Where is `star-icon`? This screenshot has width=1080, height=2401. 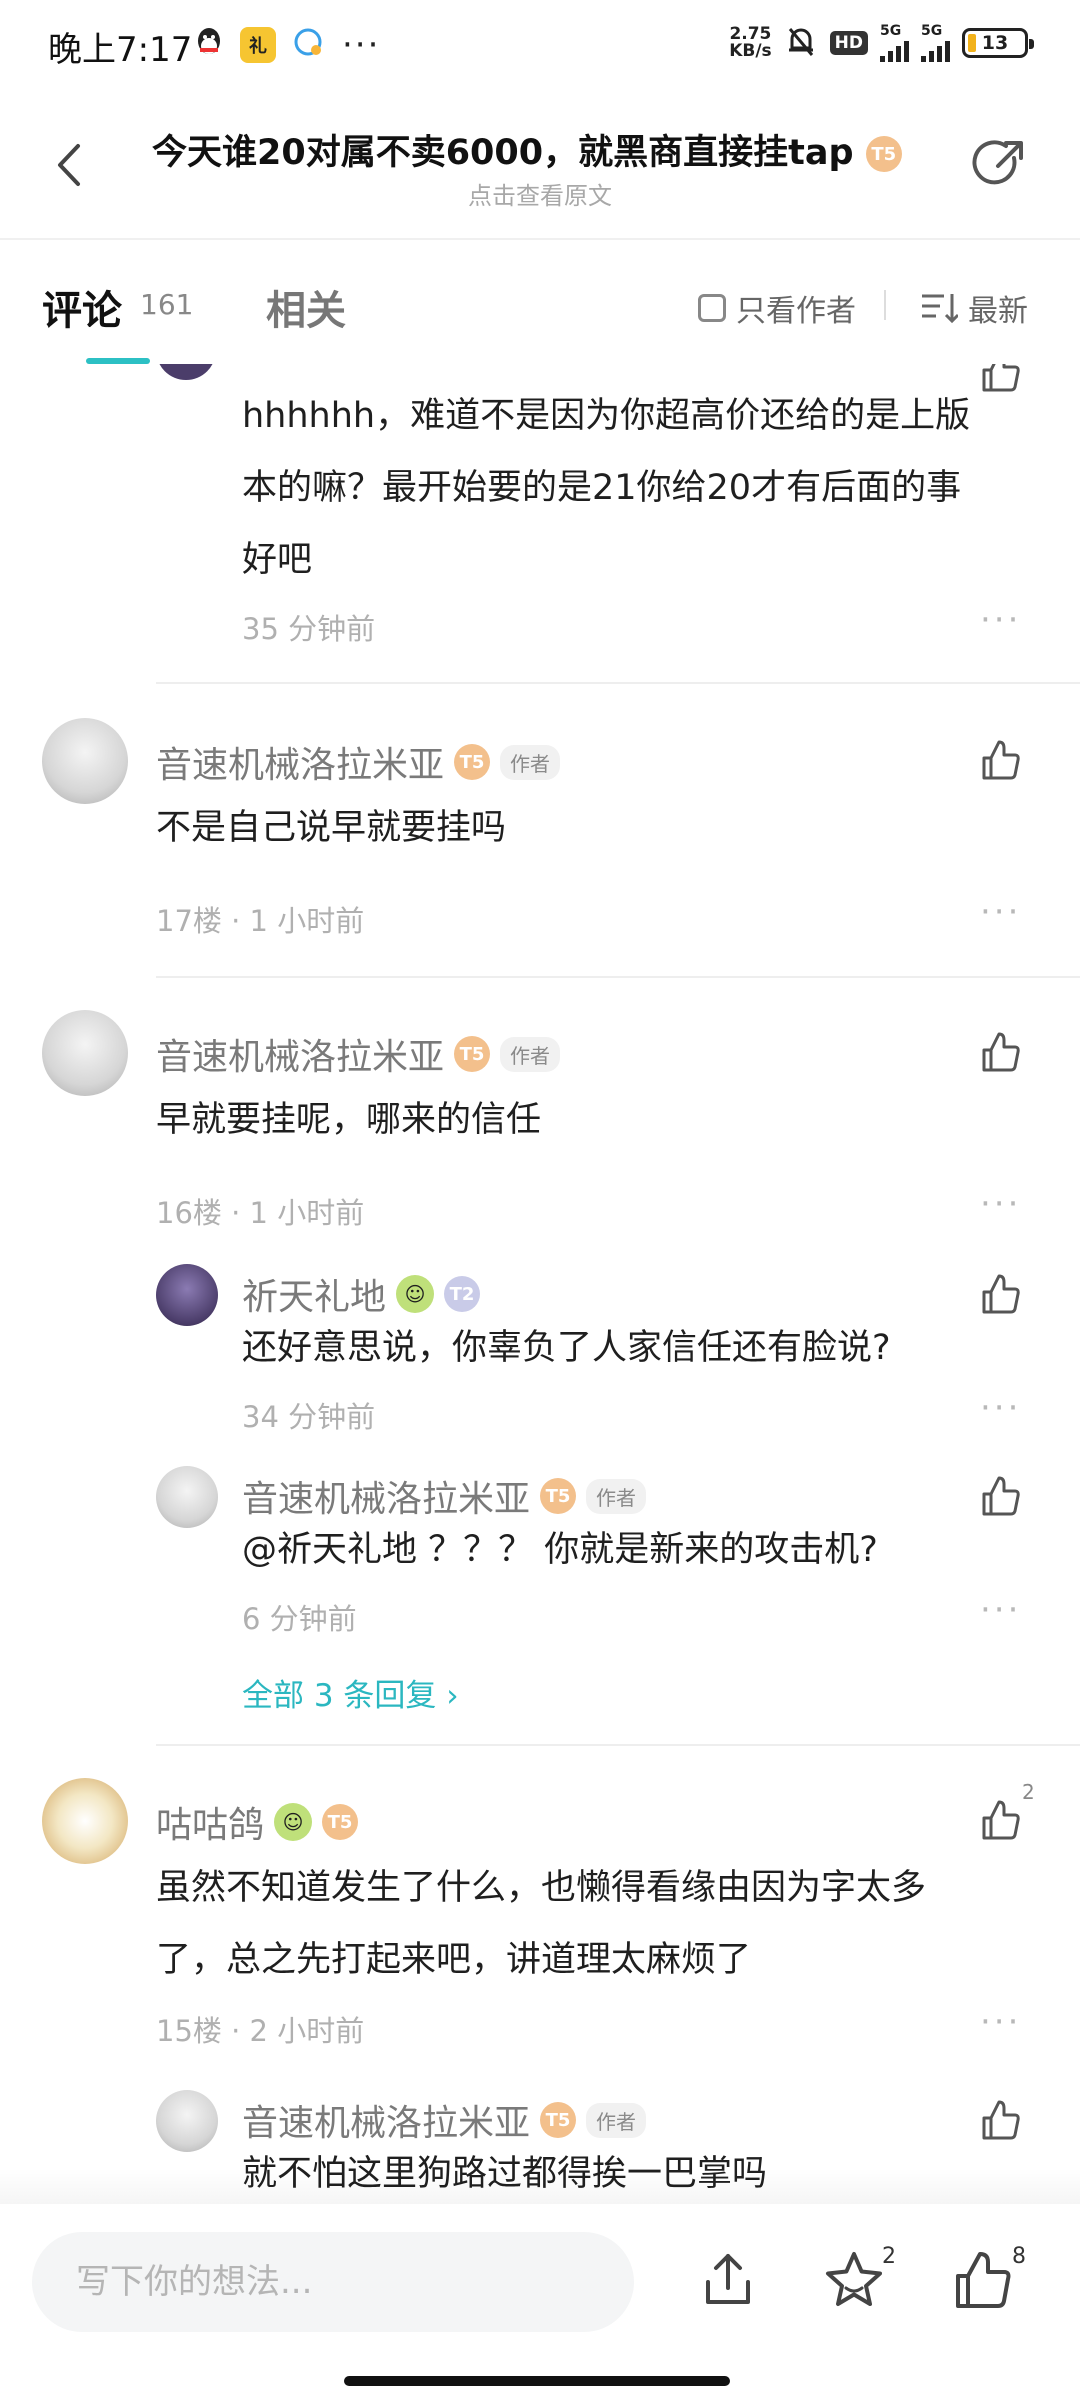
star-icon is located at coordinates (854, 2279).